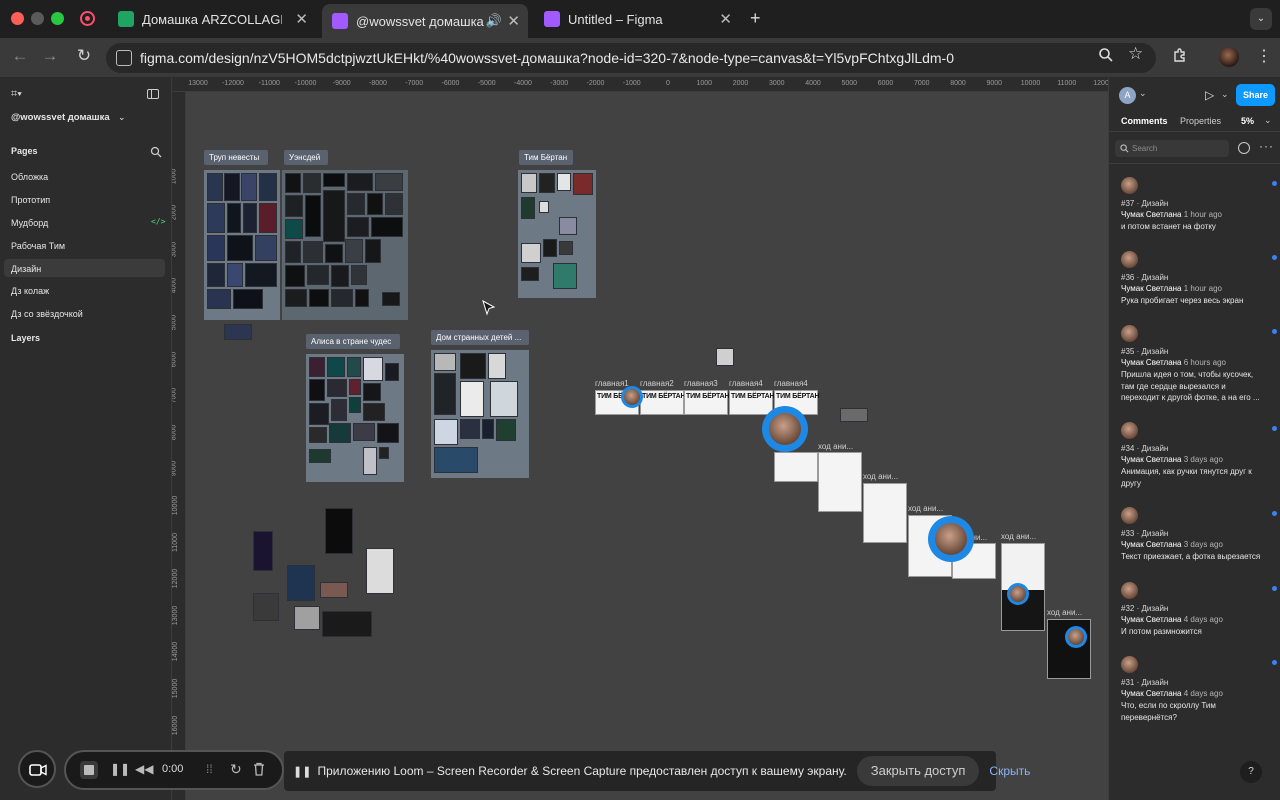  What do you see at coordinates (1172, 148) in the screenshot?
I see `comment-search-input: Search` at bounding box center [1172, 148].